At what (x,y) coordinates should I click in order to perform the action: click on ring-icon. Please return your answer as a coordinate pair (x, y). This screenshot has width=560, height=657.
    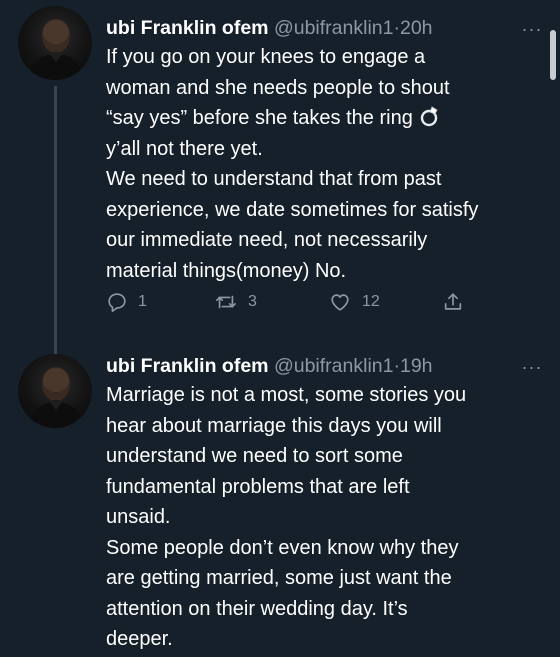
    Looking at the image, I should click on (430, 117).